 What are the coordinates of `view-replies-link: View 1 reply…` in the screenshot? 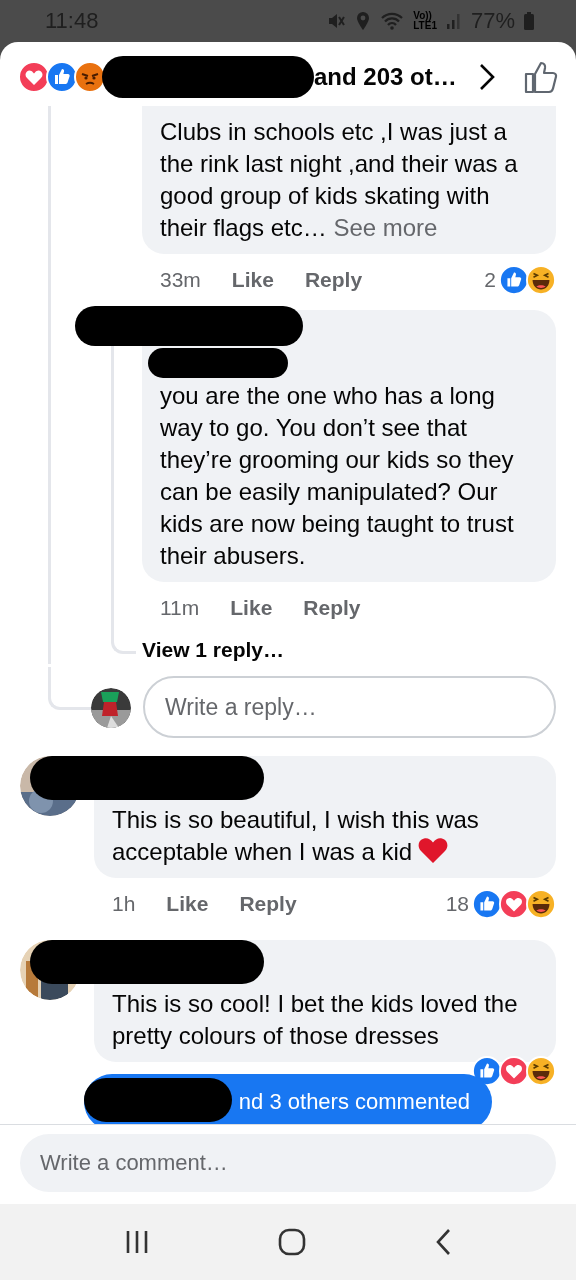 It's located at (213, 650).